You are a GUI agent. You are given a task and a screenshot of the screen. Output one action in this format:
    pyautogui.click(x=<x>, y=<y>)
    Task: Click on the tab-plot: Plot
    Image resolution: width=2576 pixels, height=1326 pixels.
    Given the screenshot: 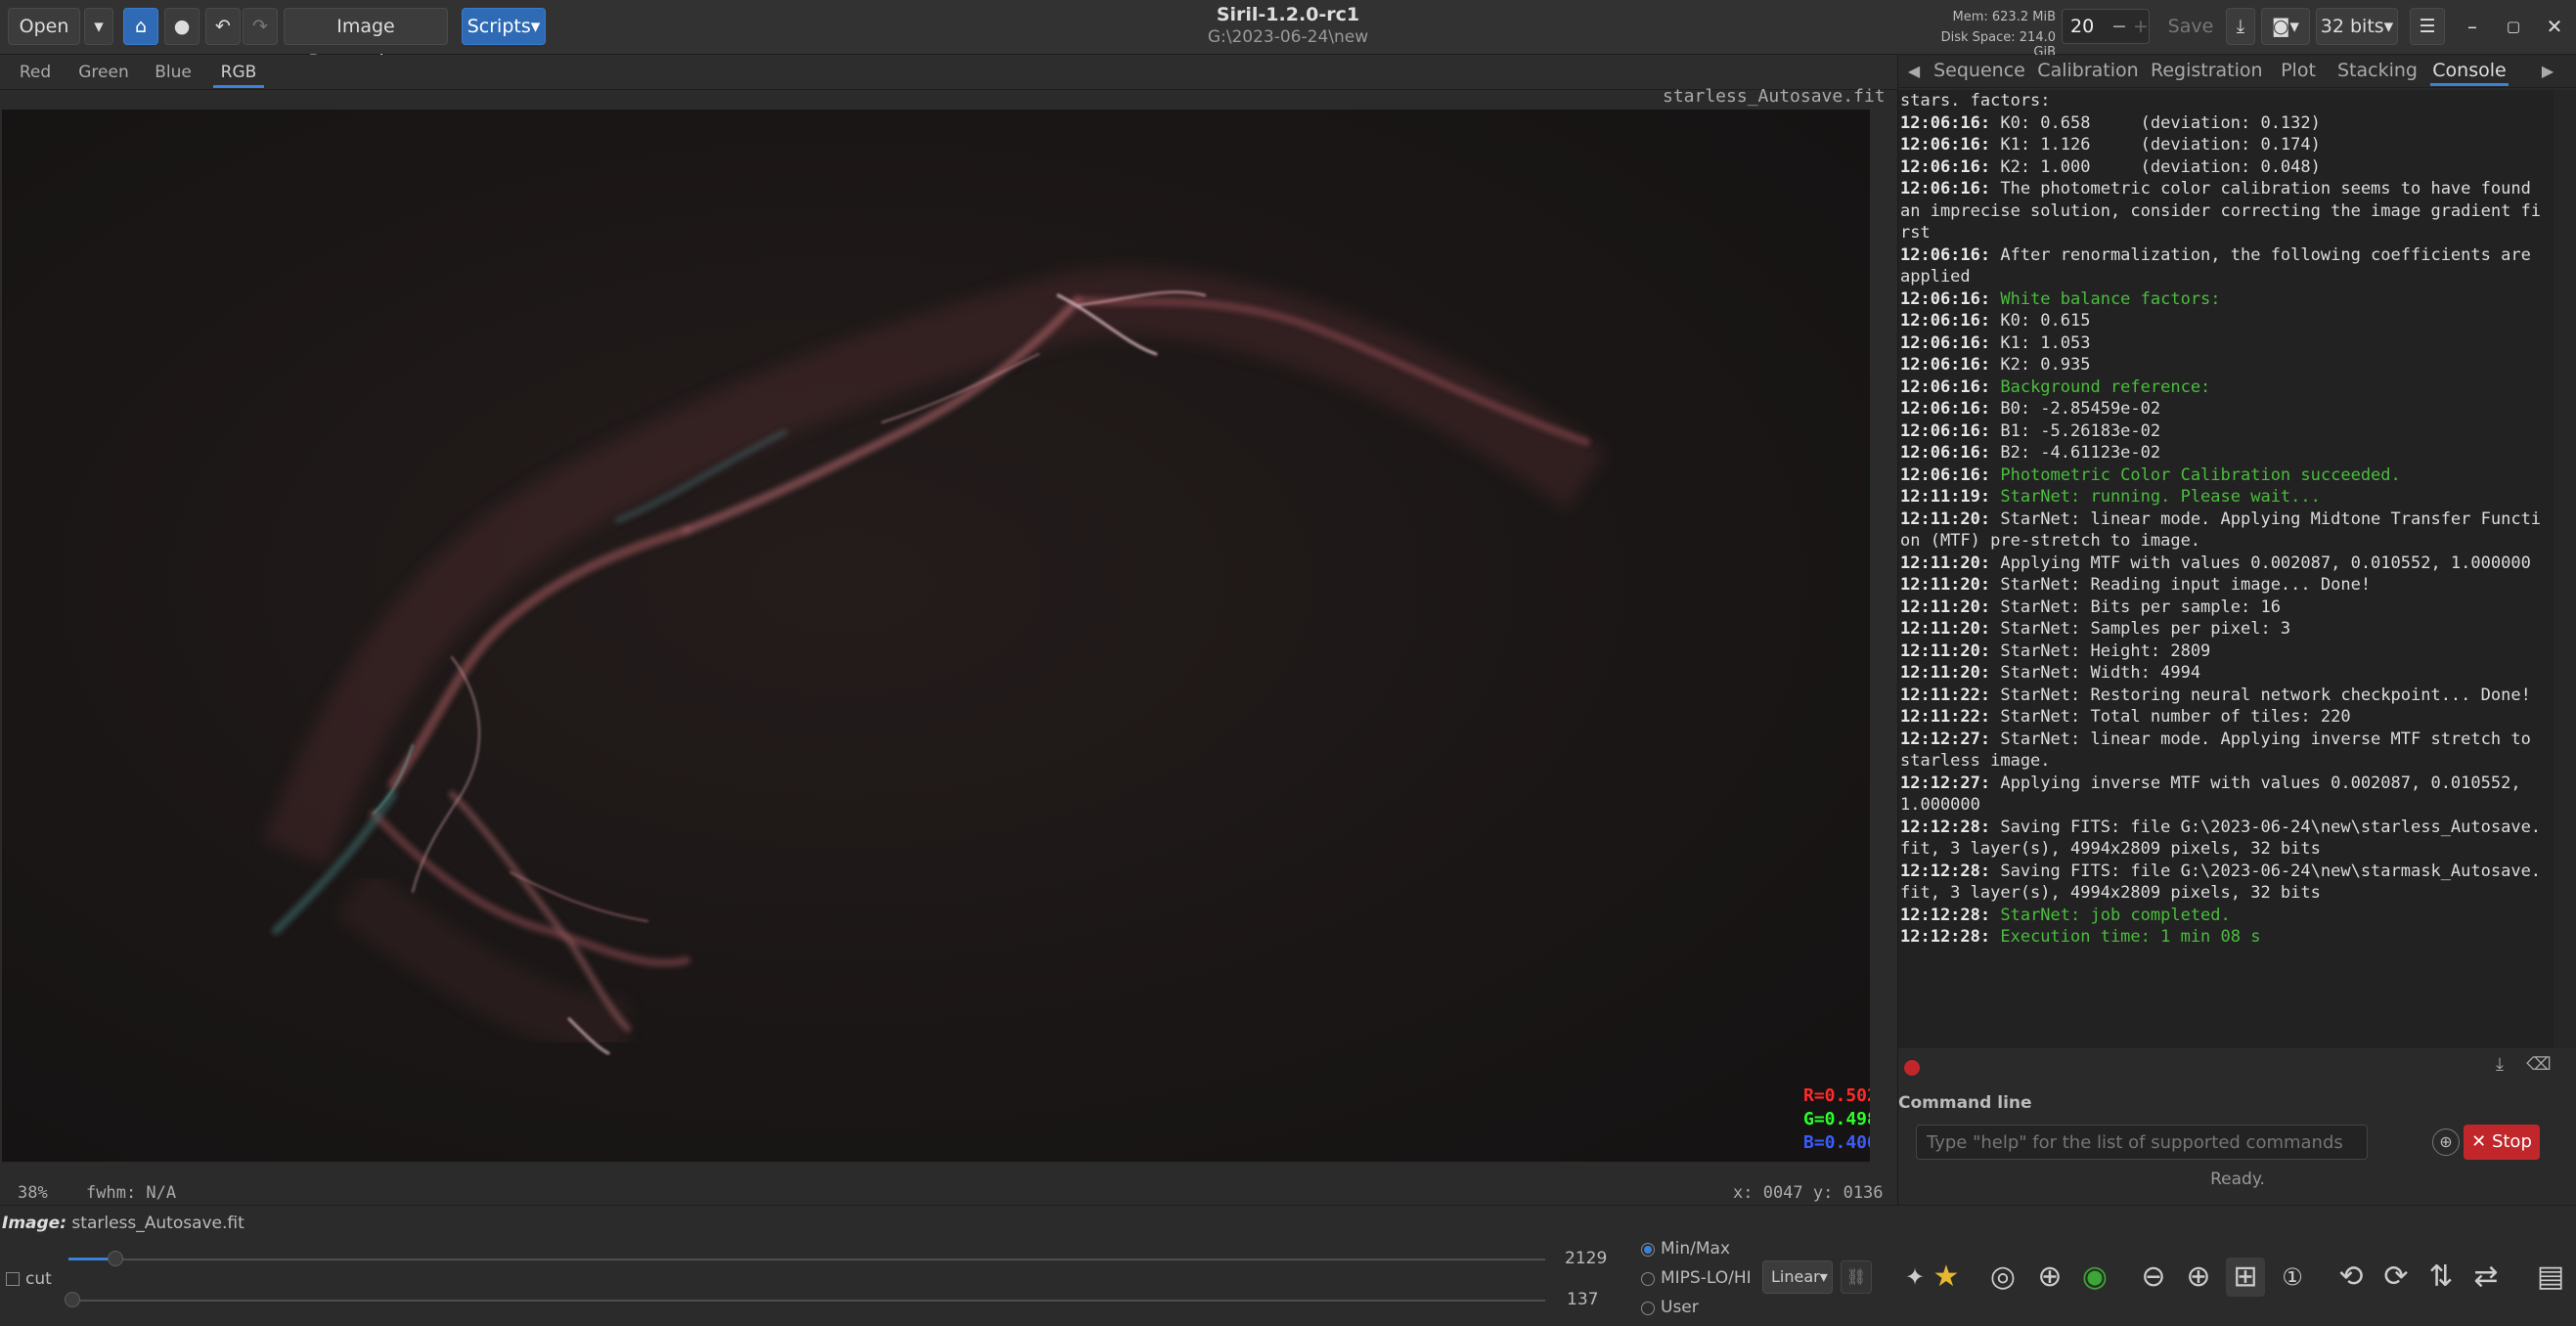 What is the action you would take?
    pyautogui.click(x=2298, y=71)
    